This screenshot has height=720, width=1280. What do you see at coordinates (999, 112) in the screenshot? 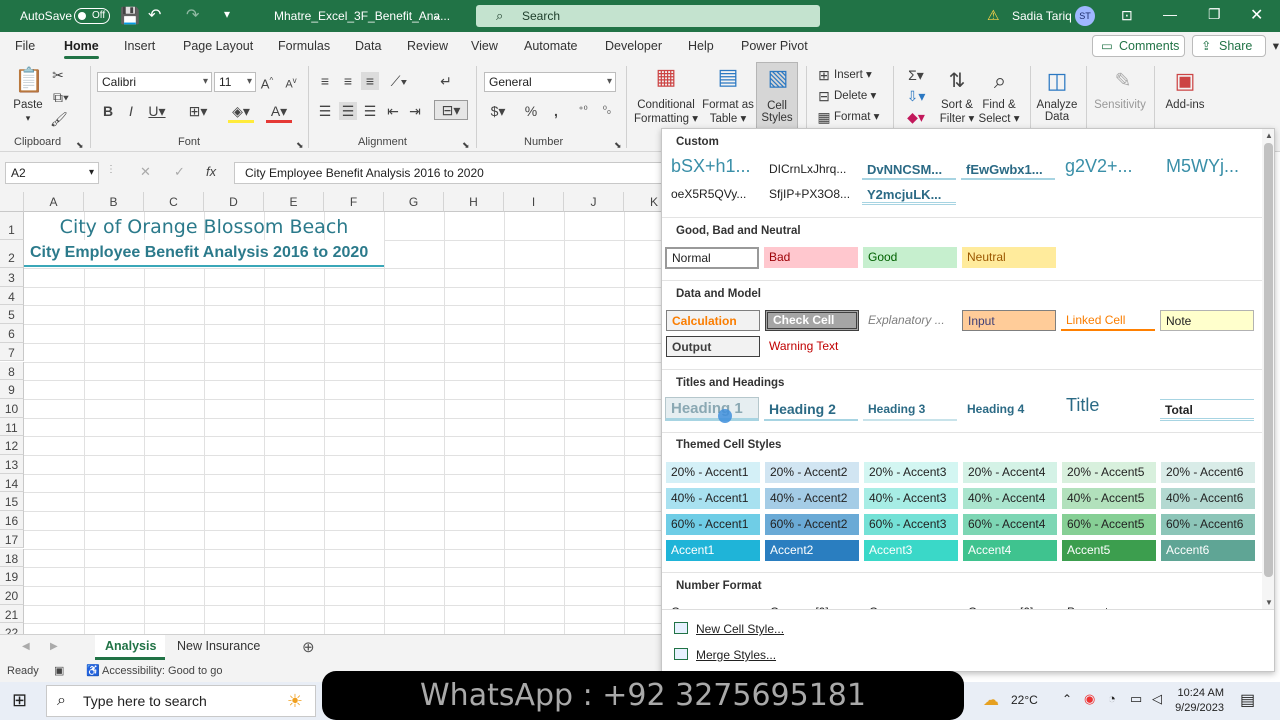
I see `find-select-button: Find & Select ▾` at bounding box center [999, 112].